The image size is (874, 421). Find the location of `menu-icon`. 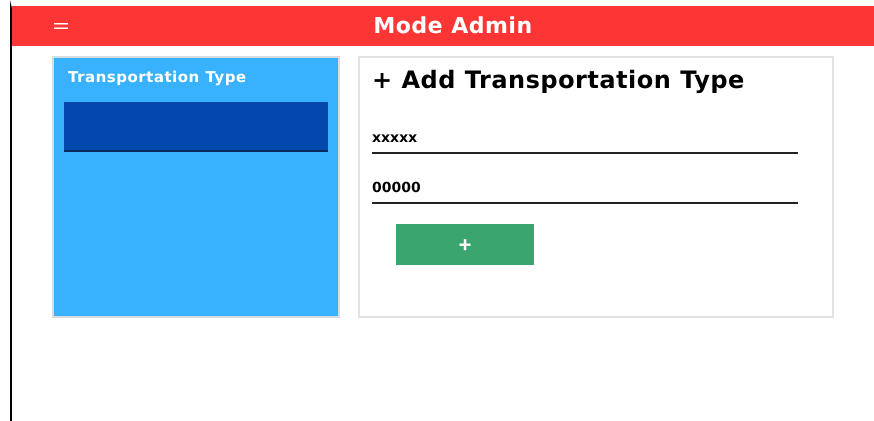

menu-icon is located at coordinates (61, 26).